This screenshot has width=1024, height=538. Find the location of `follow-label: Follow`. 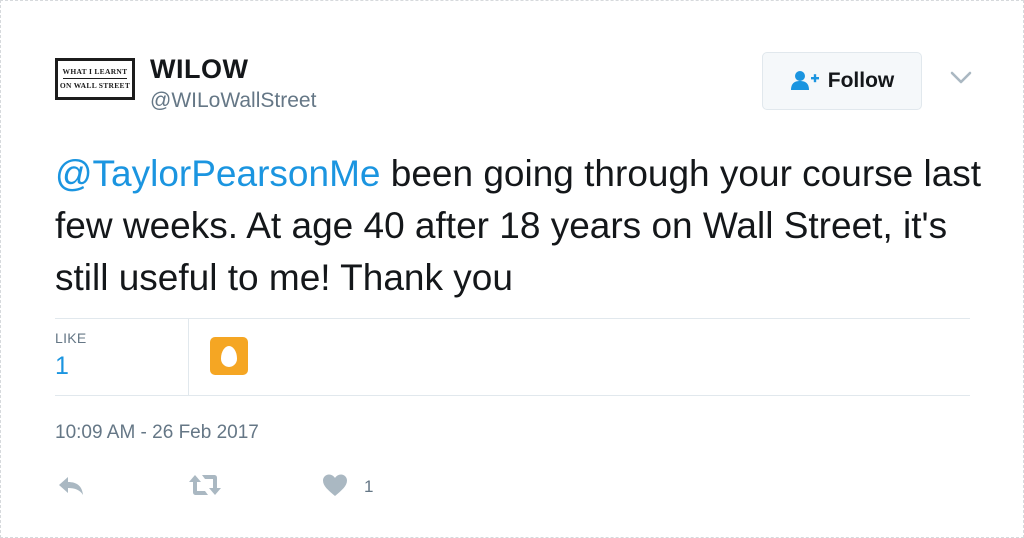

follow-label: Follow is located at coordinates (861, 80).